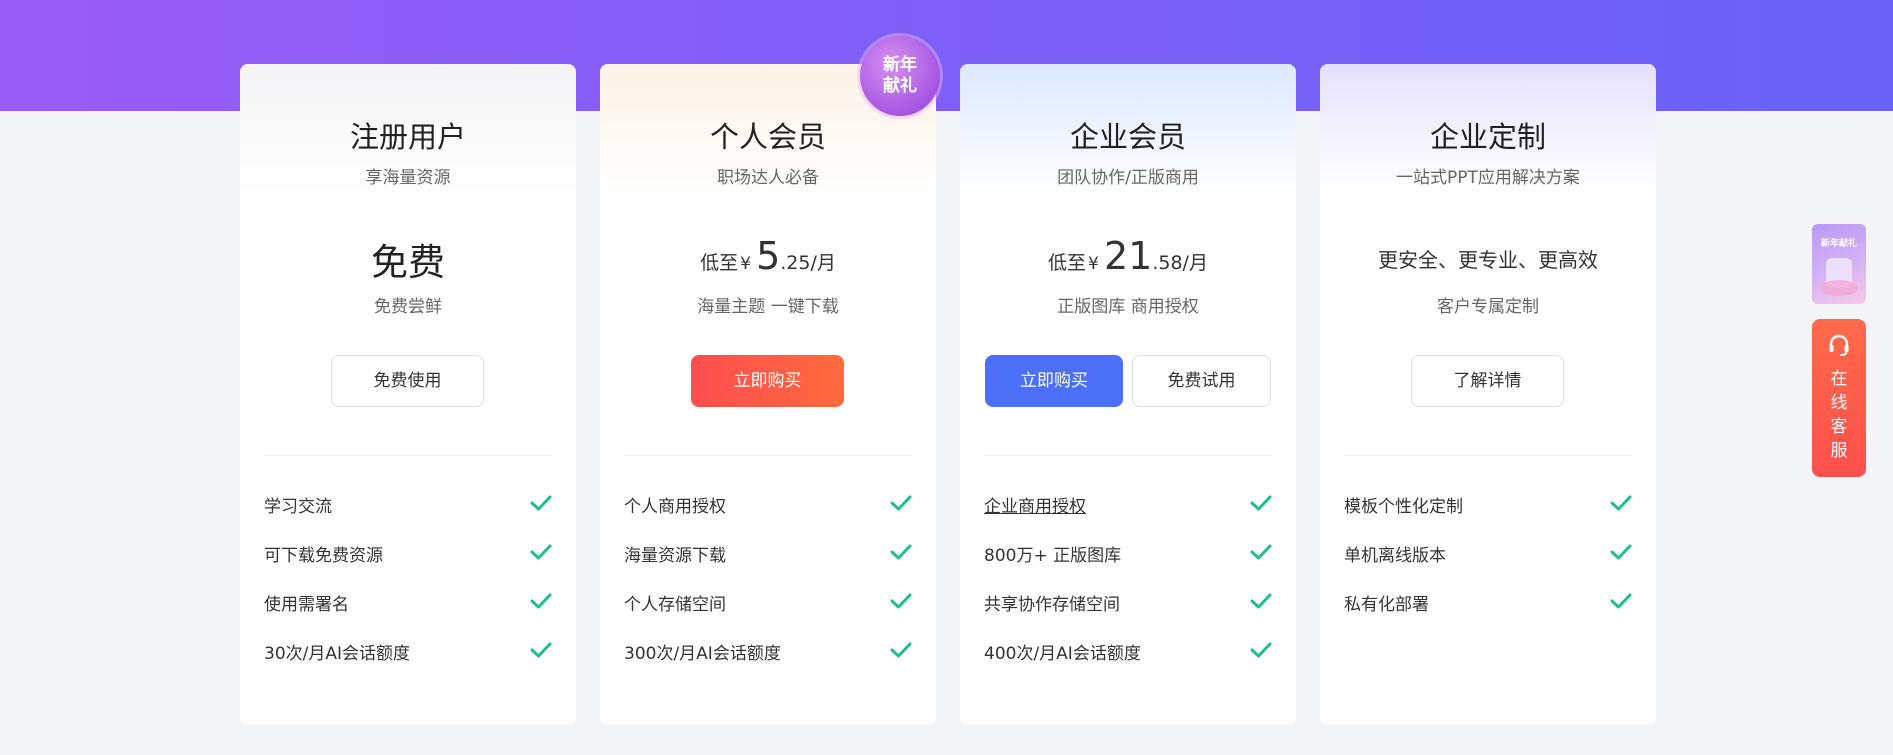 The image size is (1893, 755). Describe the element at coordinates (337, 654) in the screenshot. I see `feature-label: 30次/月AI会话额度` at that location.